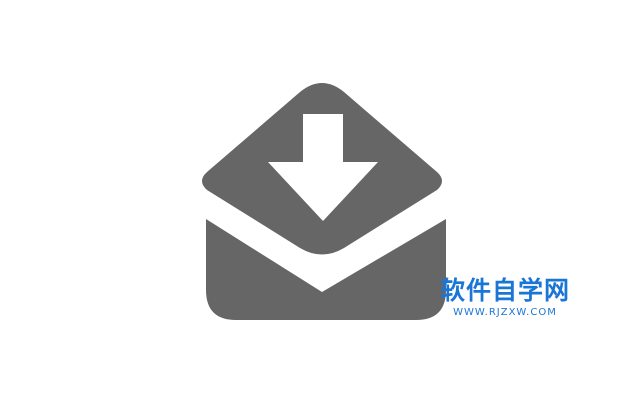 This screenshot has width=643, height=417. Describe the element at coordinates (504, 290) in the screenshot. I see `watermark-title: 软件自学网` at that location.